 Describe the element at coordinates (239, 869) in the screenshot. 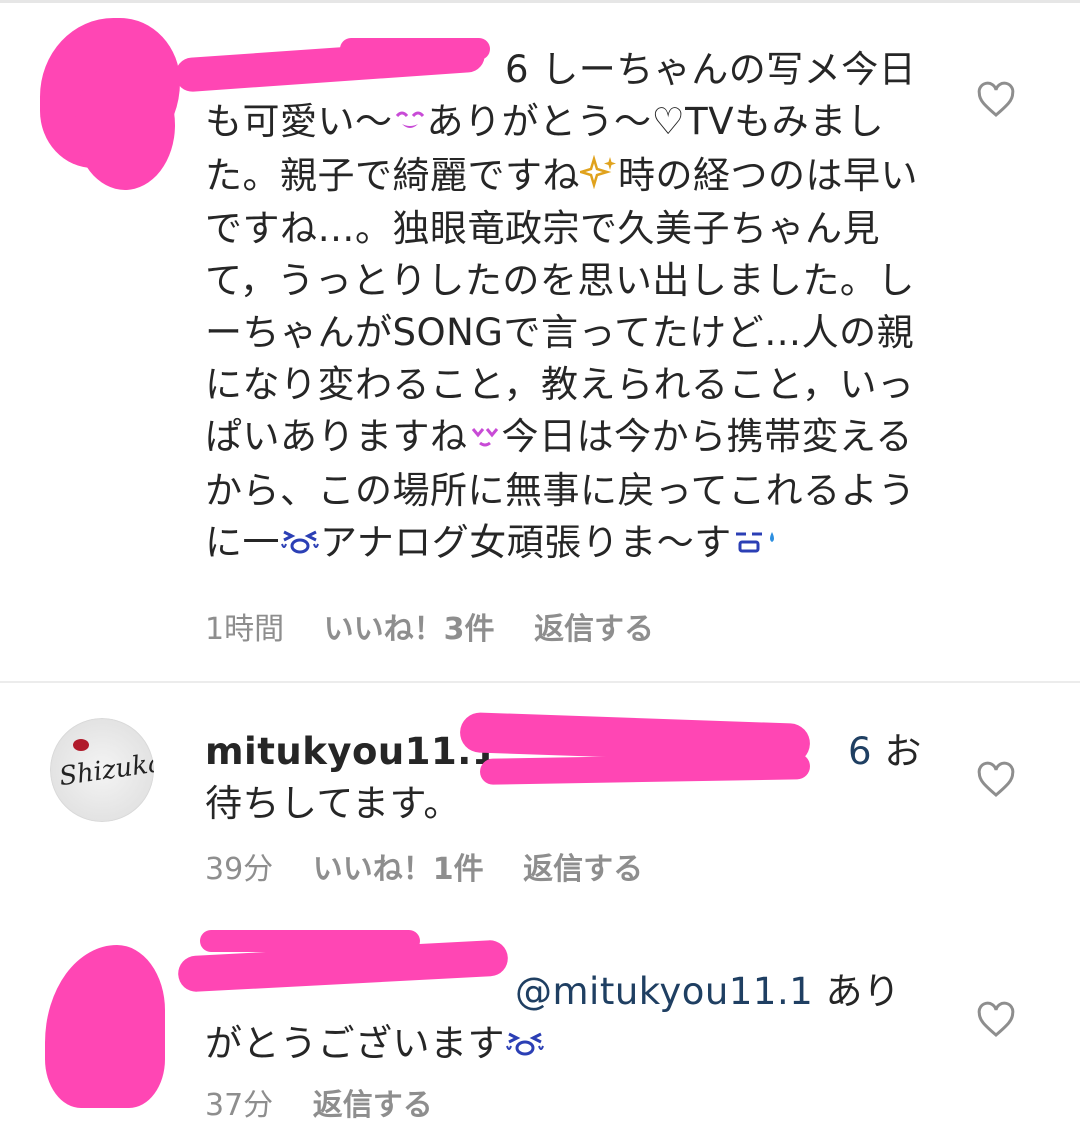

I see `comment-time: 39分` at that location.